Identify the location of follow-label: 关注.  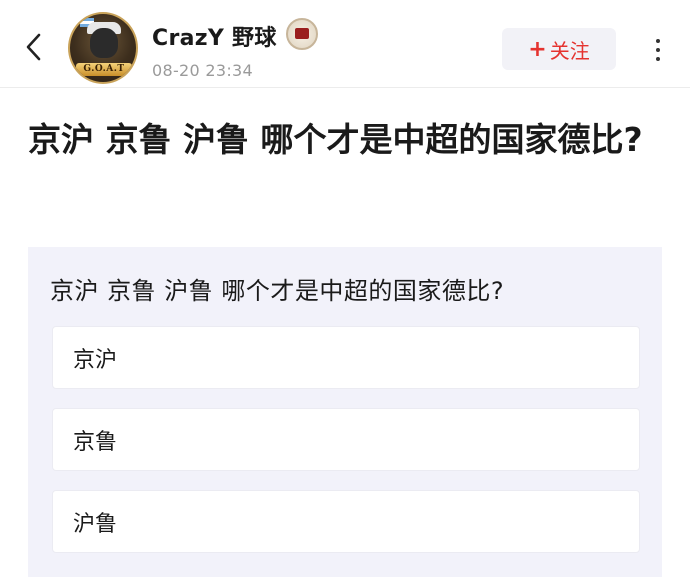
(569, 50).